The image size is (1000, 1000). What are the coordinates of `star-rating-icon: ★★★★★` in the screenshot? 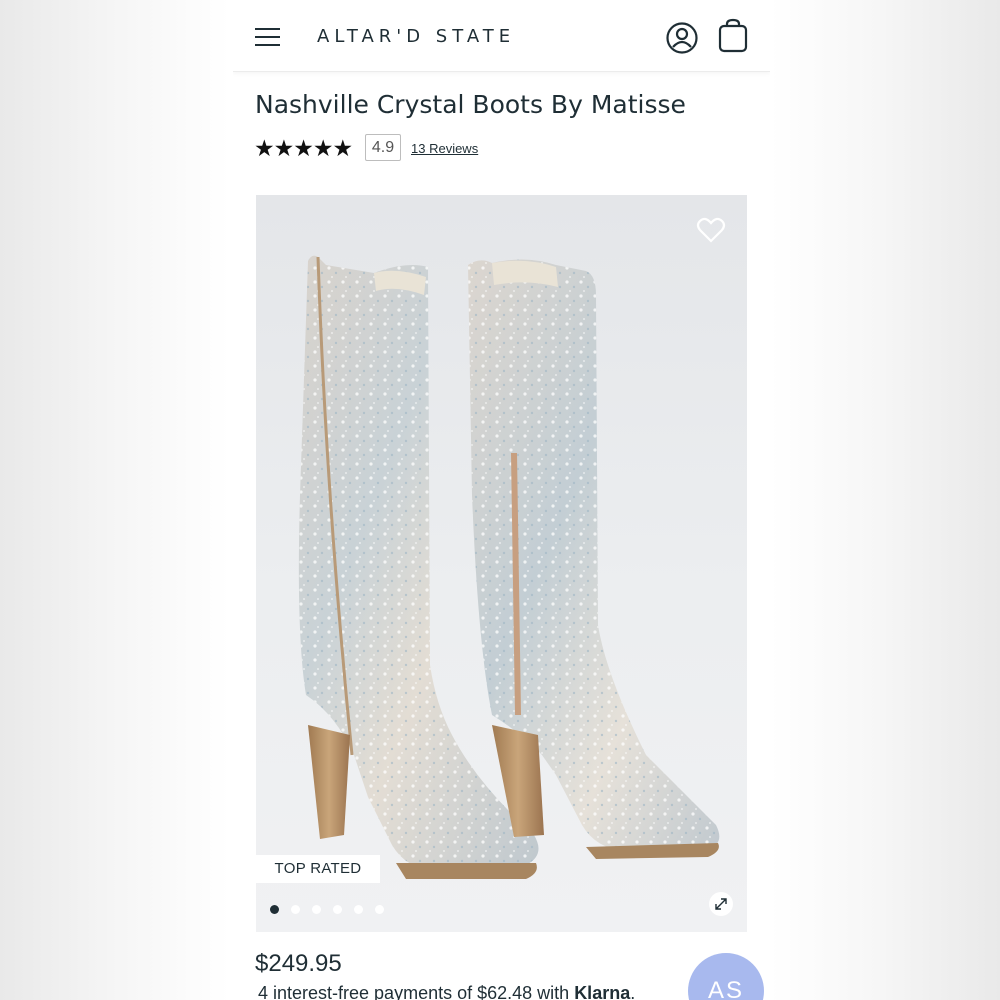 It's located at (303, 148).